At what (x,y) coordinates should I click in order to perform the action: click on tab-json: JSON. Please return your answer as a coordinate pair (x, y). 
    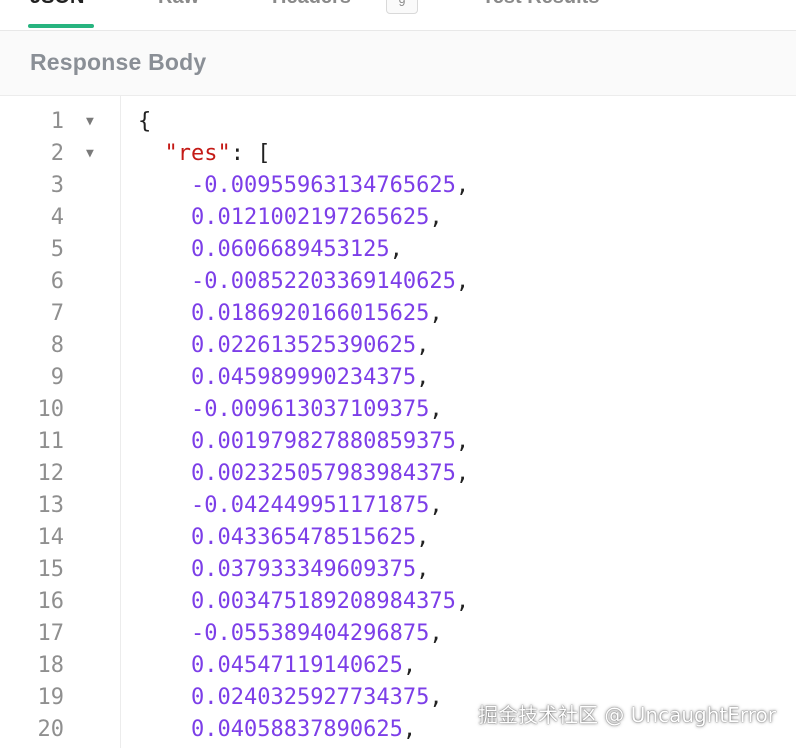
    Looking at the image, I should click on (57, 4).